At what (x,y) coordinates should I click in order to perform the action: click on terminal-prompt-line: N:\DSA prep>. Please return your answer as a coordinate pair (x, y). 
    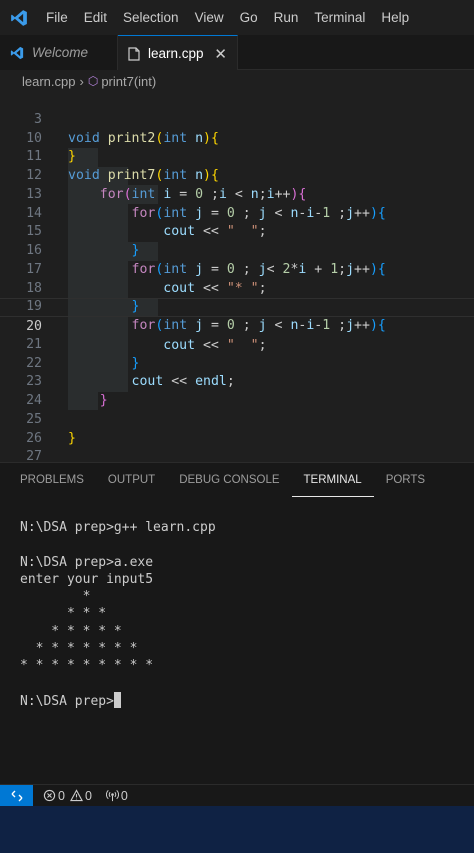
    Looking at the image, I should click on (118, 700).